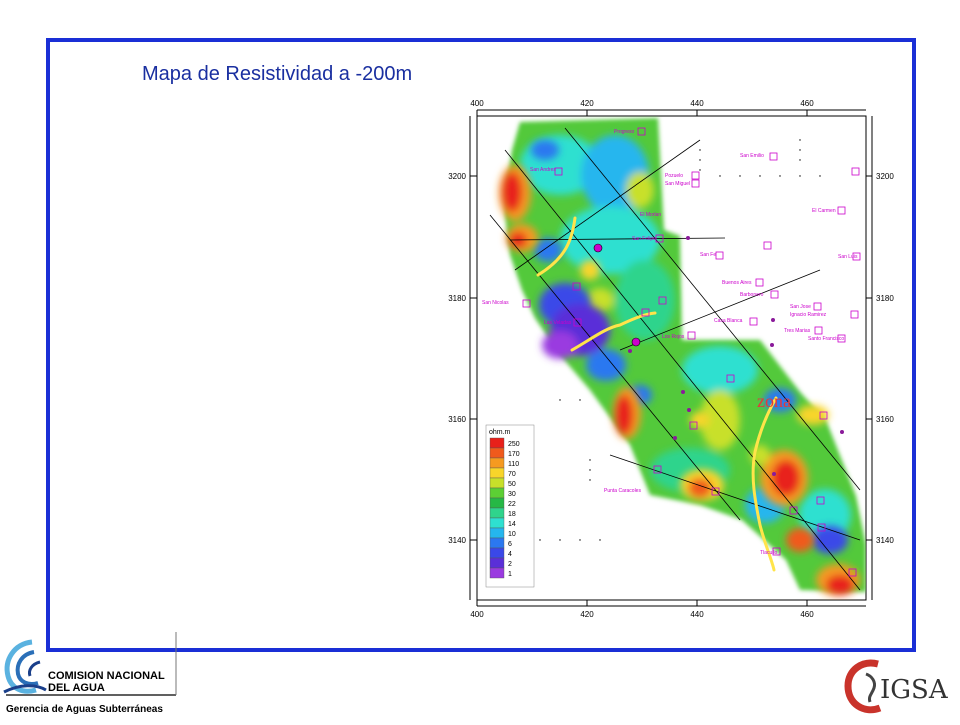 The image size is (960, 725). Describe the element at coordinates (512, 534) in the screenshot. I see `legend-value: 10` at that location.